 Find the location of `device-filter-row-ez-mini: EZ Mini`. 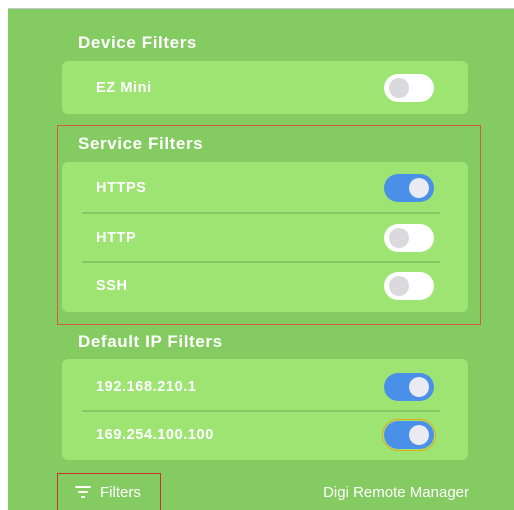

device-filter-row-ez-mini: EZ Mini is located at coordinates (265, 88).